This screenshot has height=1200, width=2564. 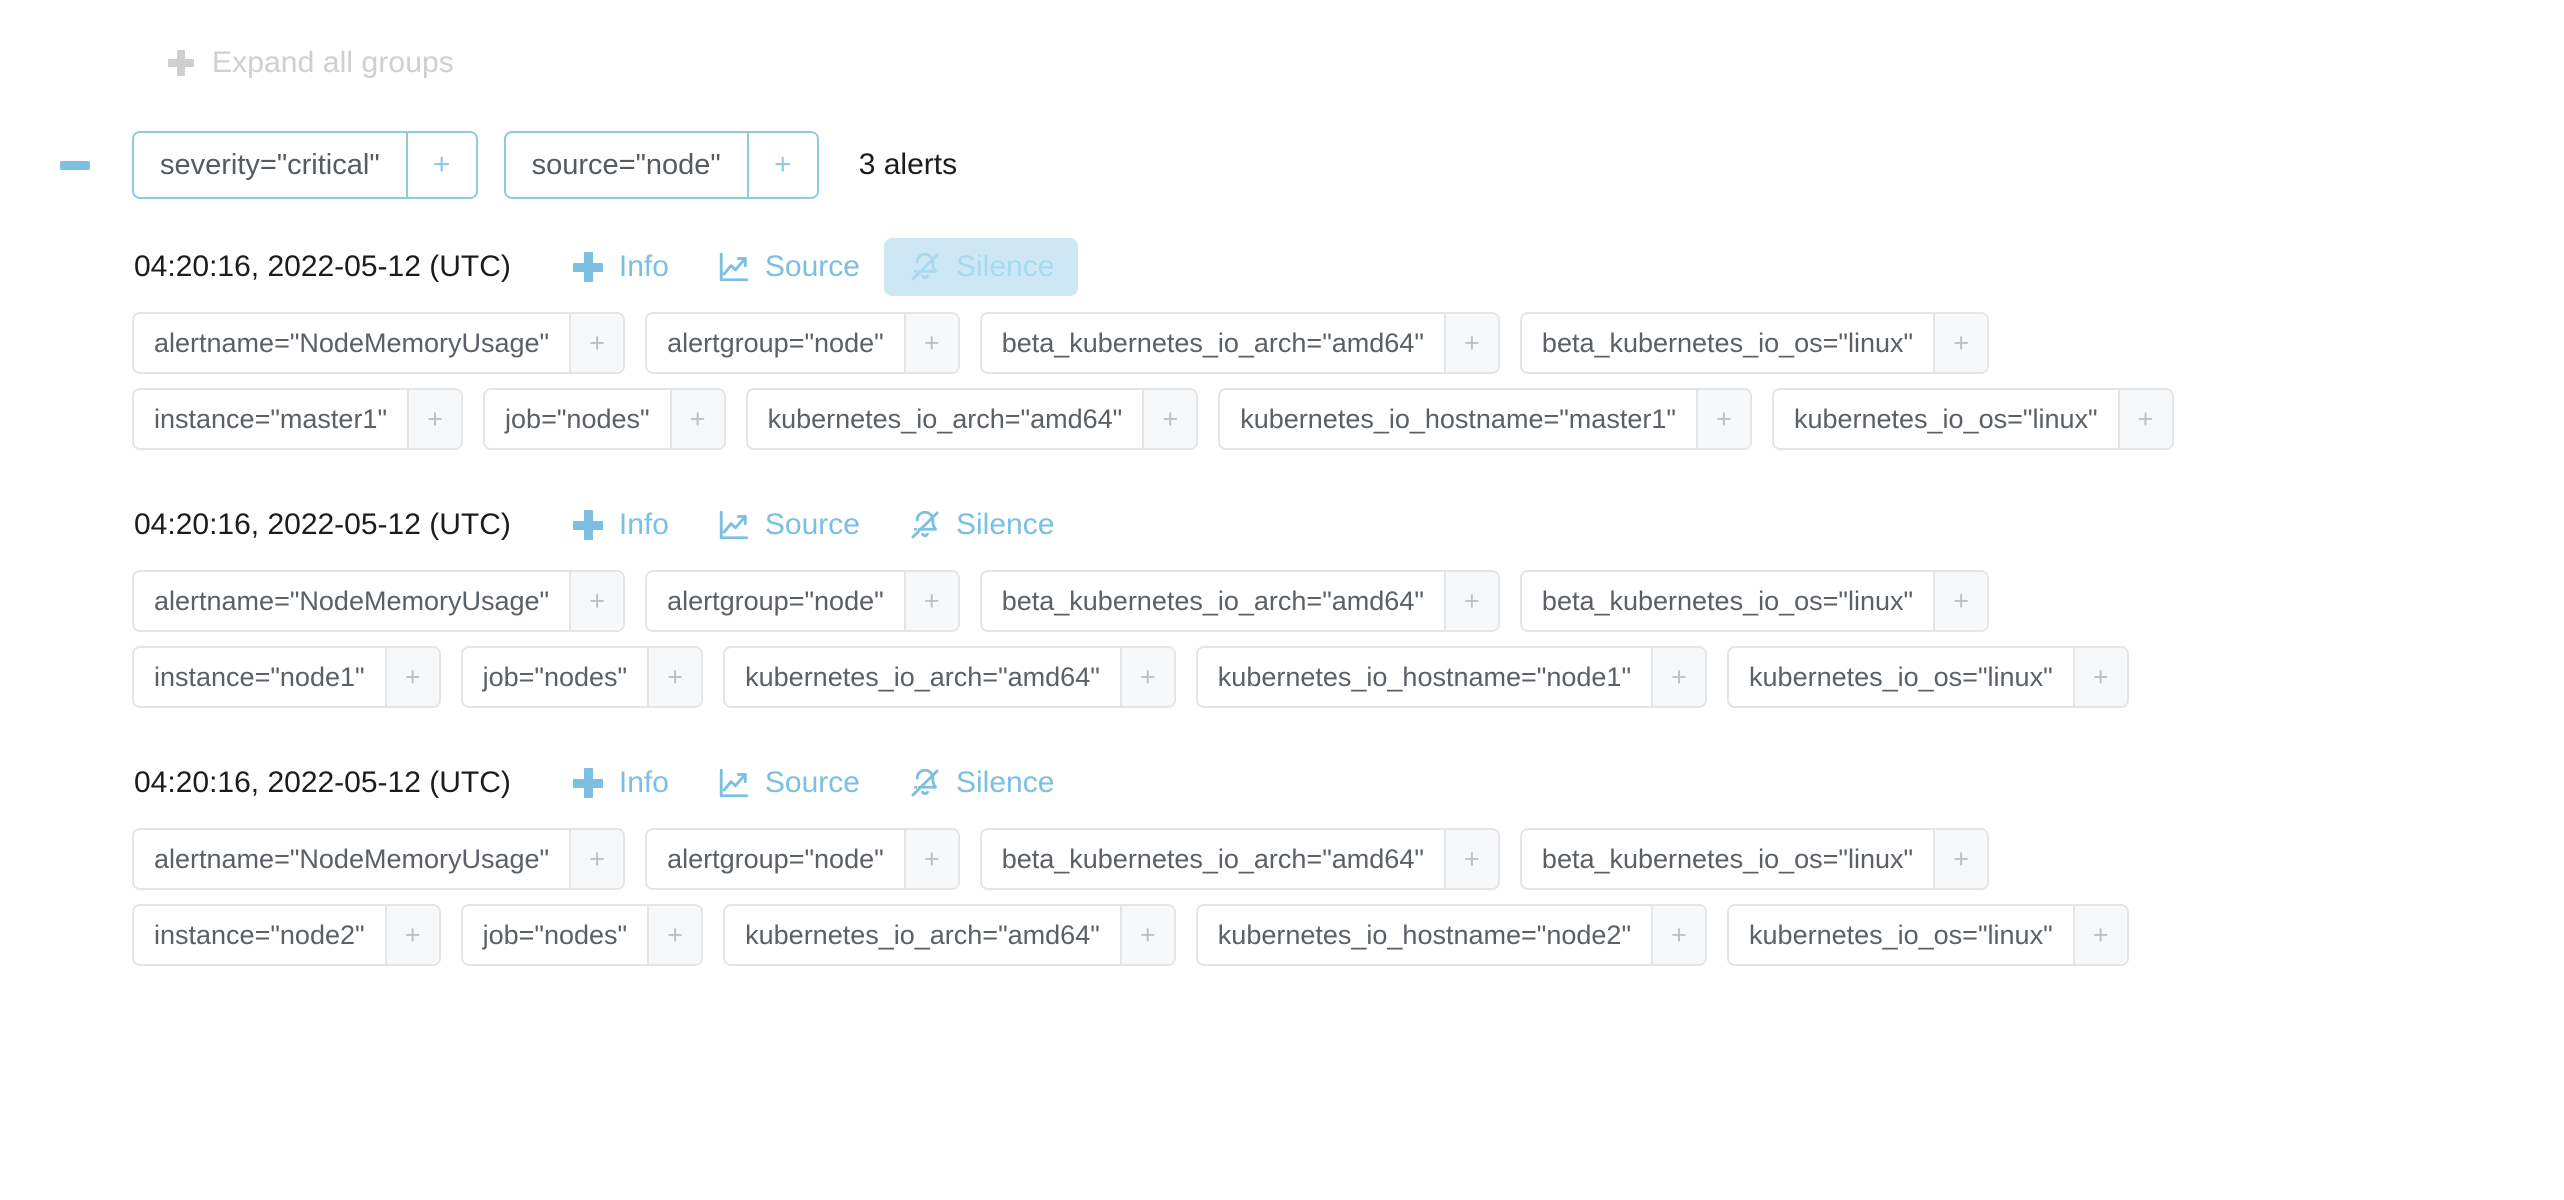 I want to click on group-filter-chip-severity: severity="critical" +, so click(x=305, y=165).